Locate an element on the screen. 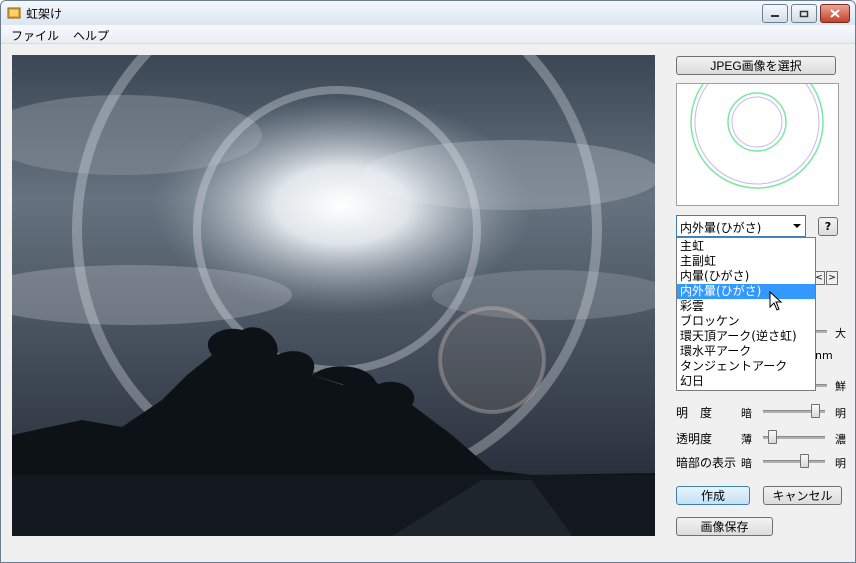 The image size is (856, 563). dropdown-item-selected: 内外暈(ひがさ) is located at coordinates (746, 291).